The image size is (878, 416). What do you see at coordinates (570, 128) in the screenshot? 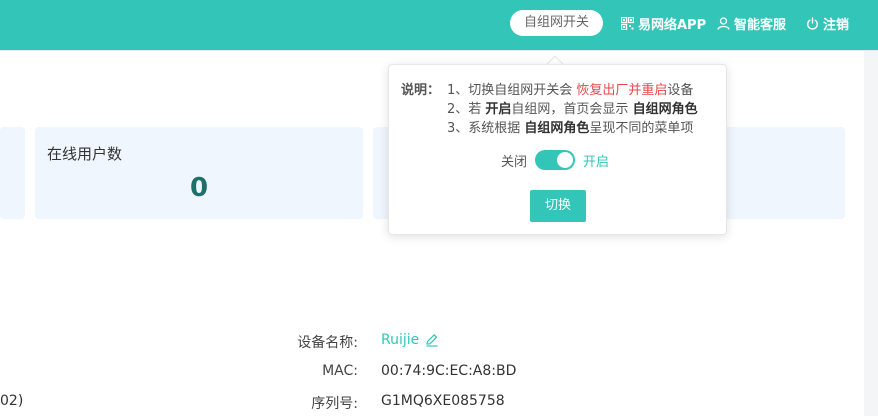
I see `note-line-3: 3、系统根据 自组网角色呈现不同的菜单项` at bounding box center [570, 128].